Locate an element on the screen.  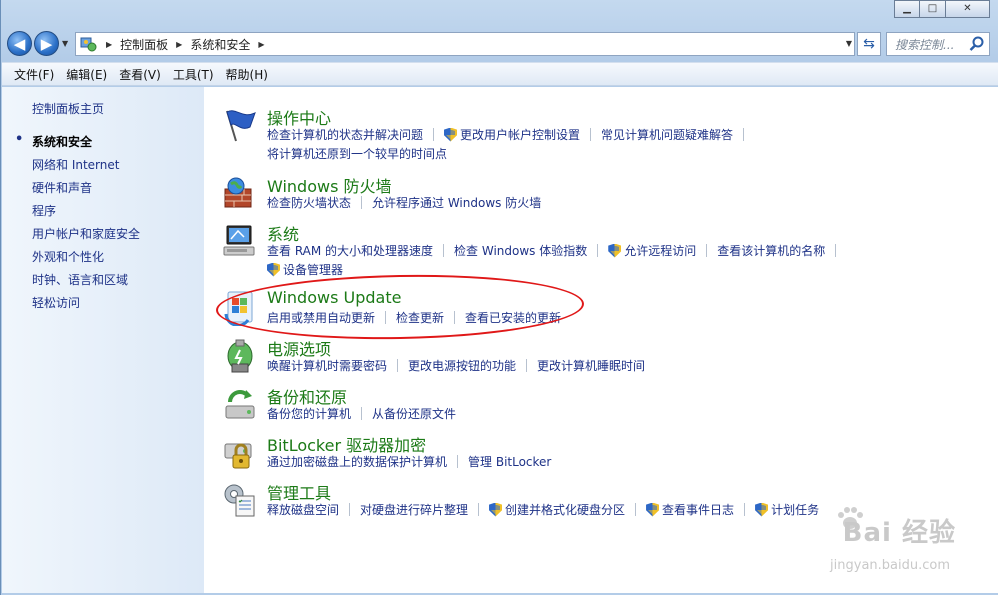
task-link: 释放磁盘空间 is located at coordinates (303, 509).